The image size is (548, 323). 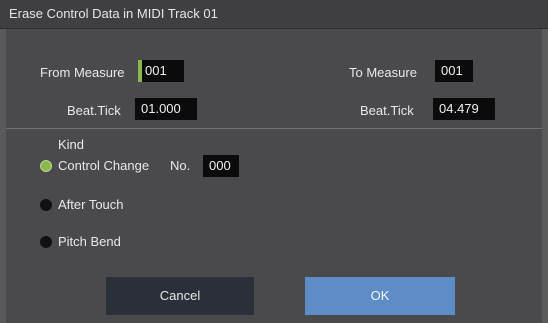 I want to click on control-change-label: Control Change, so click(x=103, y=165).